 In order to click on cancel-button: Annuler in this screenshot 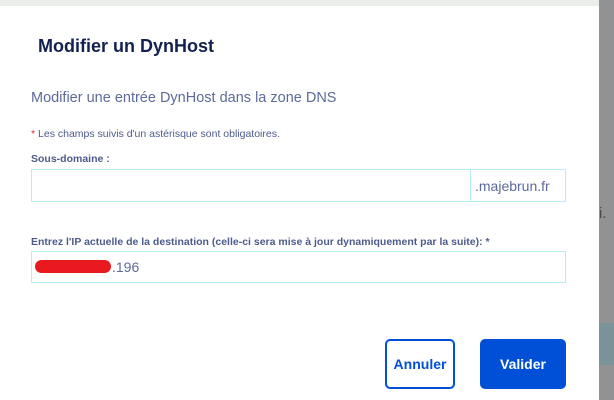, I will do `click(420, 364)`.